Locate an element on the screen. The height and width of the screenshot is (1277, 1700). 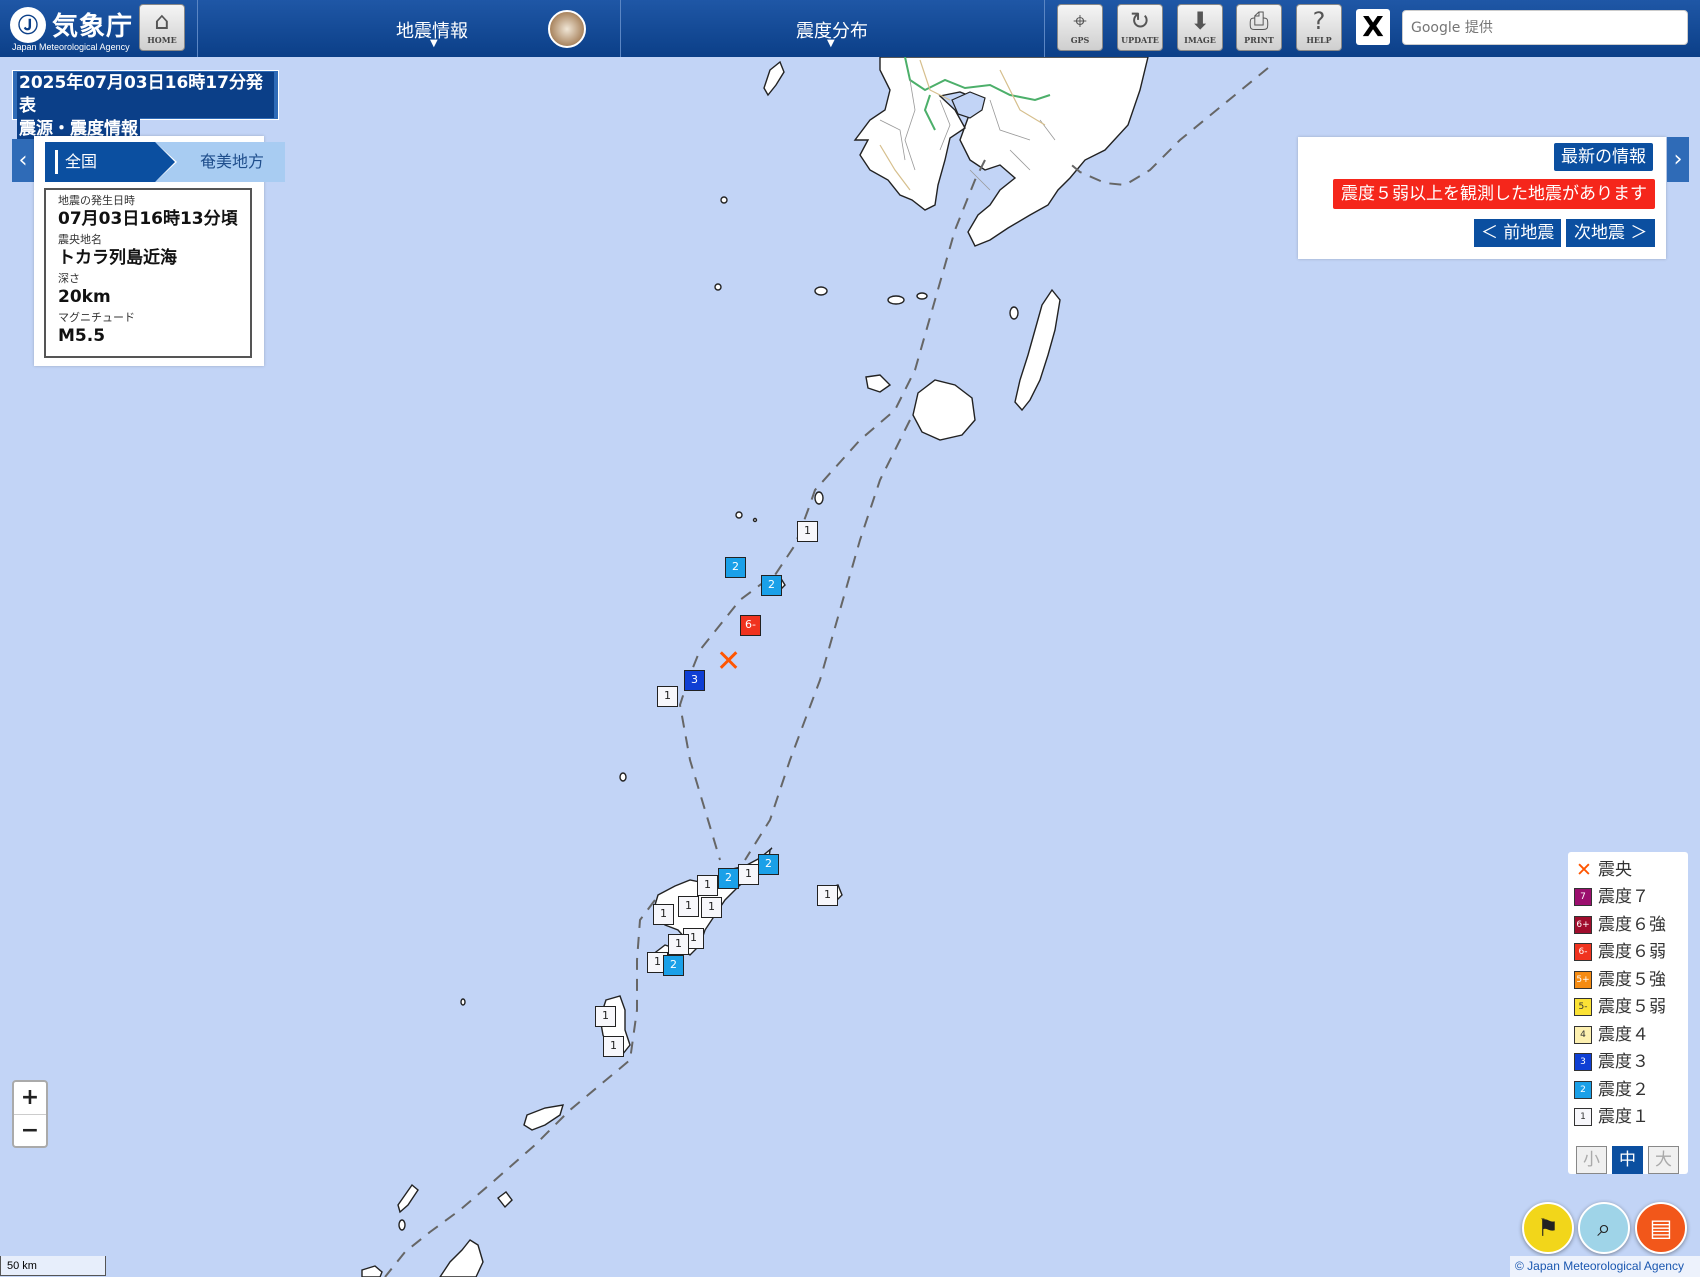
magnitude-value: M5.5 is located at coordinates (82, 336).